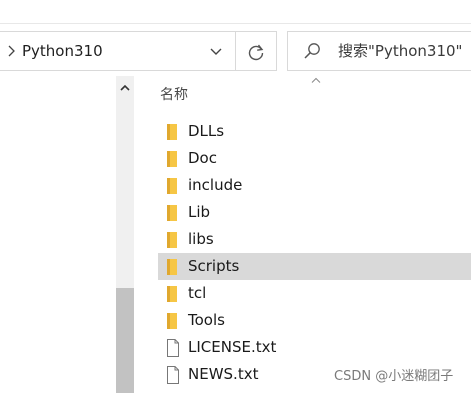  I want to click on search-input: 搜索"Python310", so click(400, 51).